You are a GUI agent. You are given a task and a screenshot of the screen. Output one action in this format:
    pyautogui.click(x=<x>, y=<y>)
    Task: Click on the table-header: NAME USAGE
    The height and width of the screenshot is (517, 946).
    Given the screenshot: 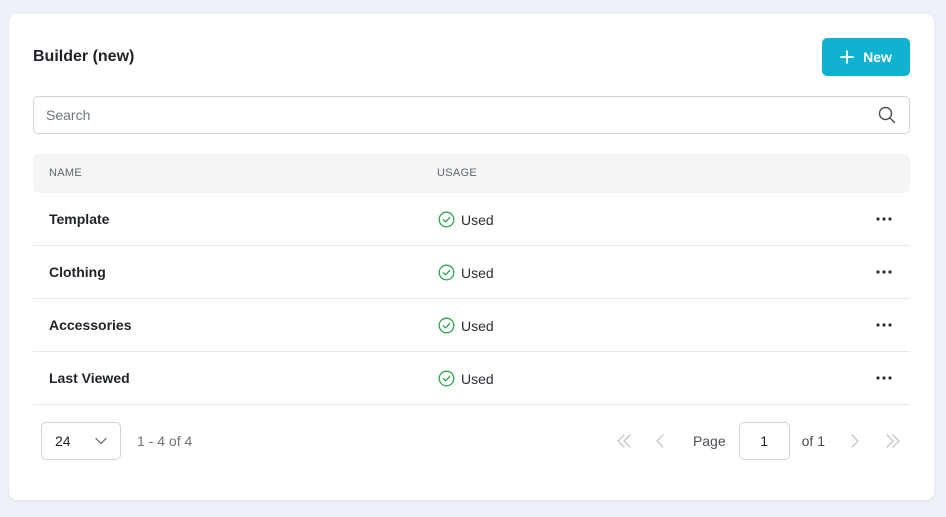 What is the action you would take?
    pyautogui.click(x=471, y=173)
    